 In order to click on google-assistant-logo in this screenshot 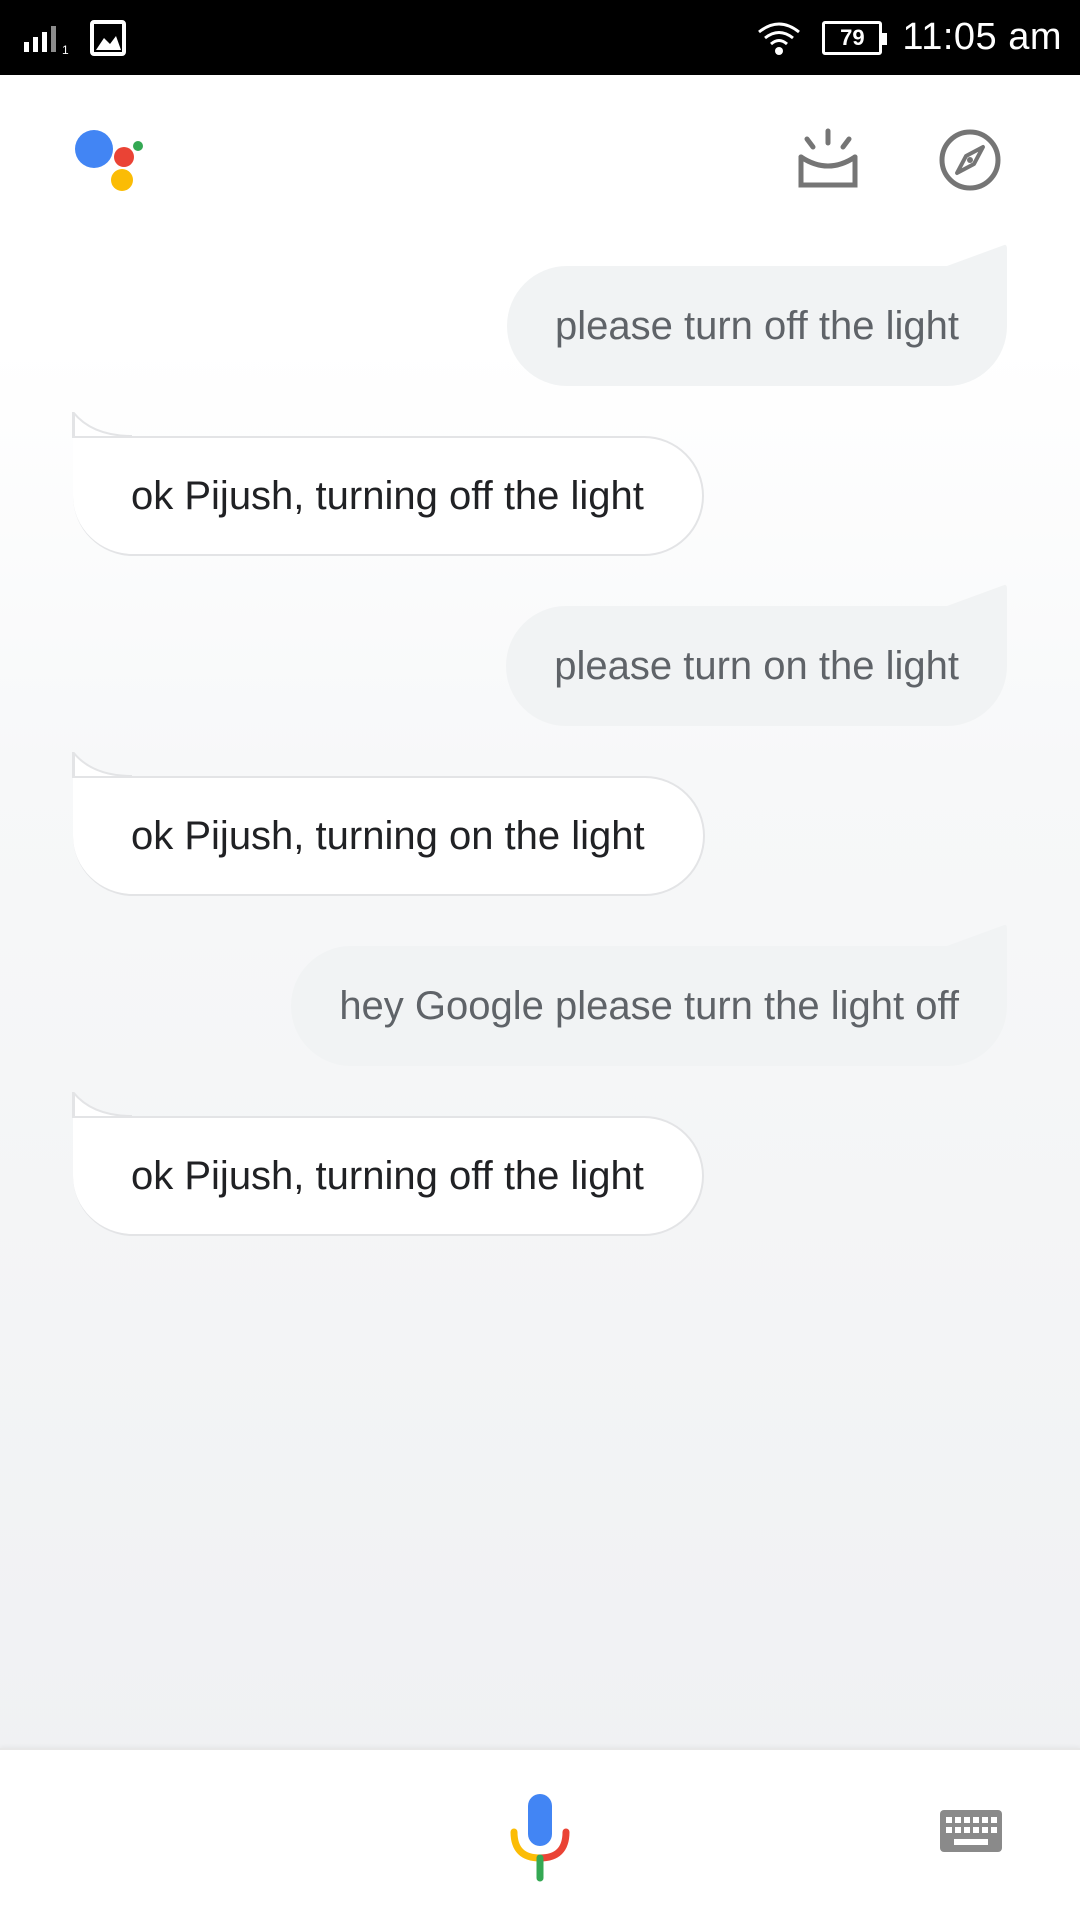, I will do `click(112, 160)`.